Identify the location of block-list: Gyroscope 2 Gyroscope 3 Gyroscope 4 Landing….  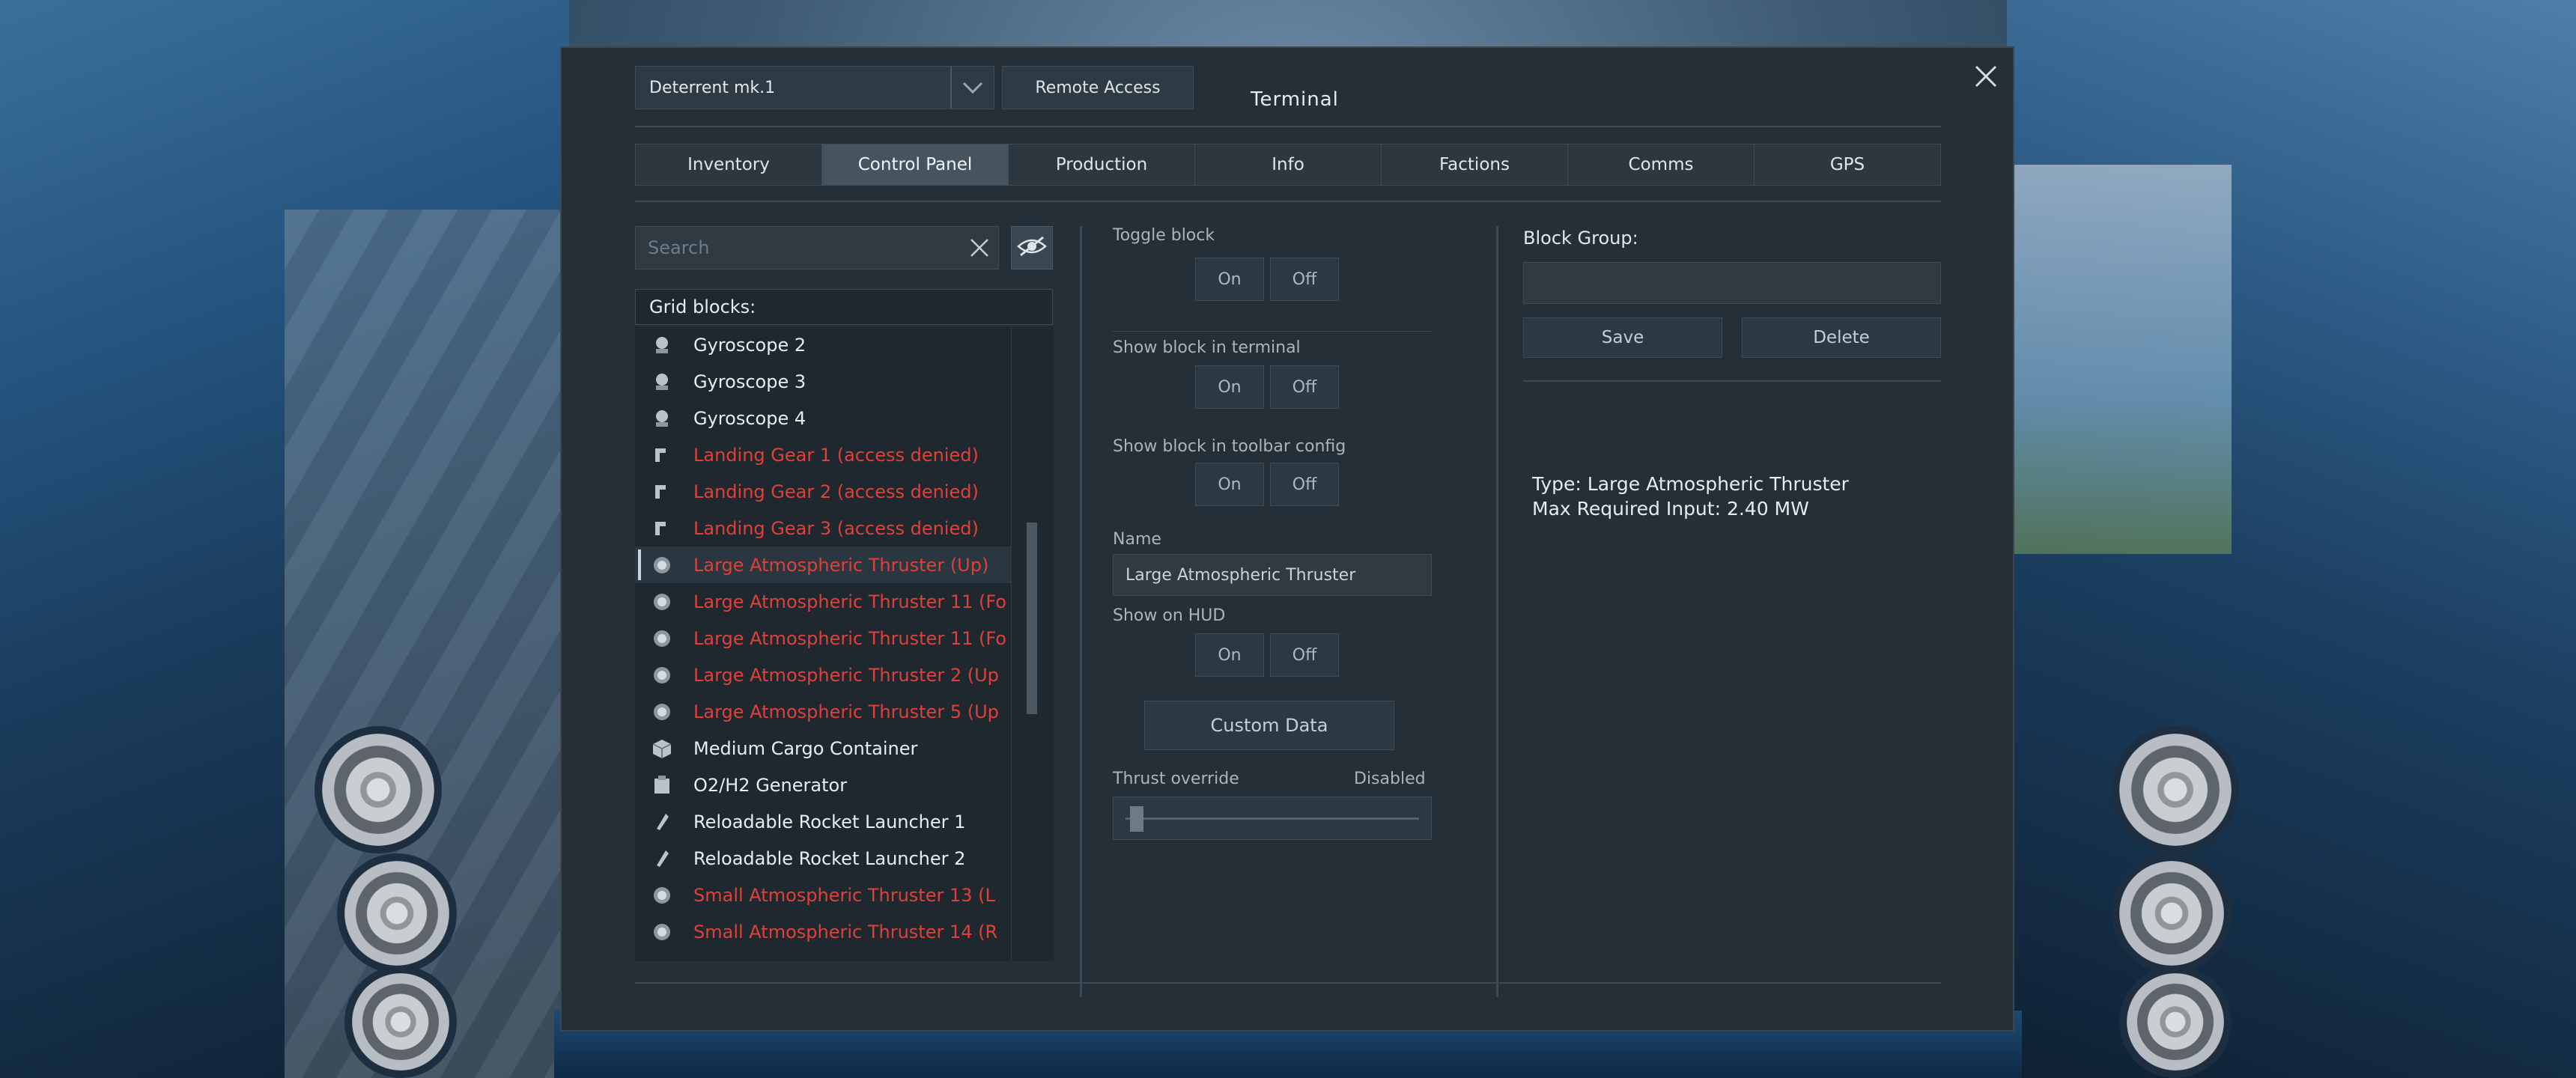
(823, 643).